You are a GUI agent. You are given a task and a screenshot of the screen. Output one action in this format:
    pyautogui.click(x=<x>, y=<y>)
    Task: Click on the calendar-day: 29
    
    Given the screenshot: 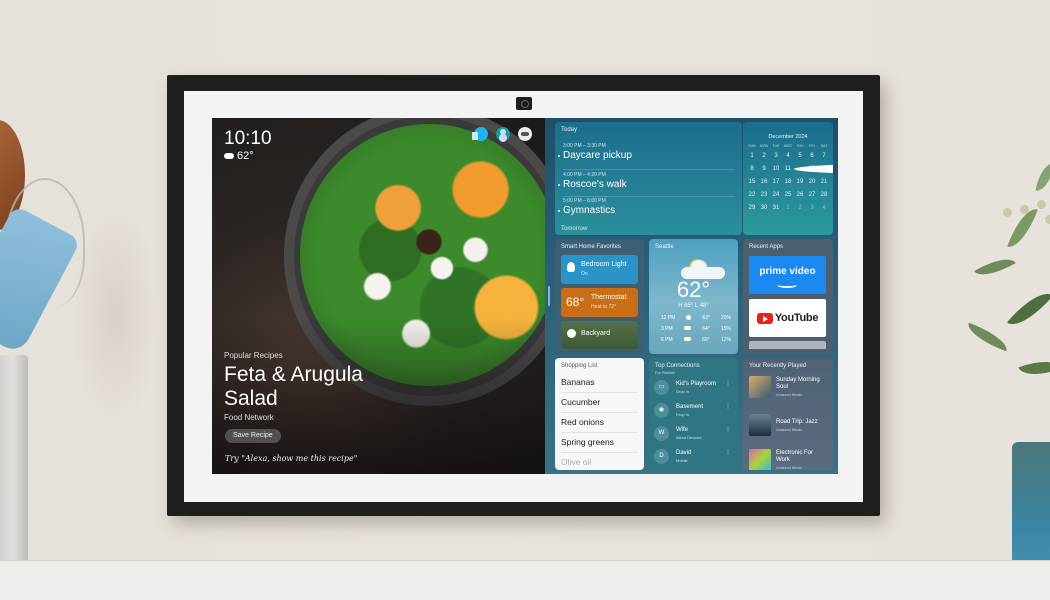 What is the action you would take?
    pyautogui.click(x=752, y=208)
    